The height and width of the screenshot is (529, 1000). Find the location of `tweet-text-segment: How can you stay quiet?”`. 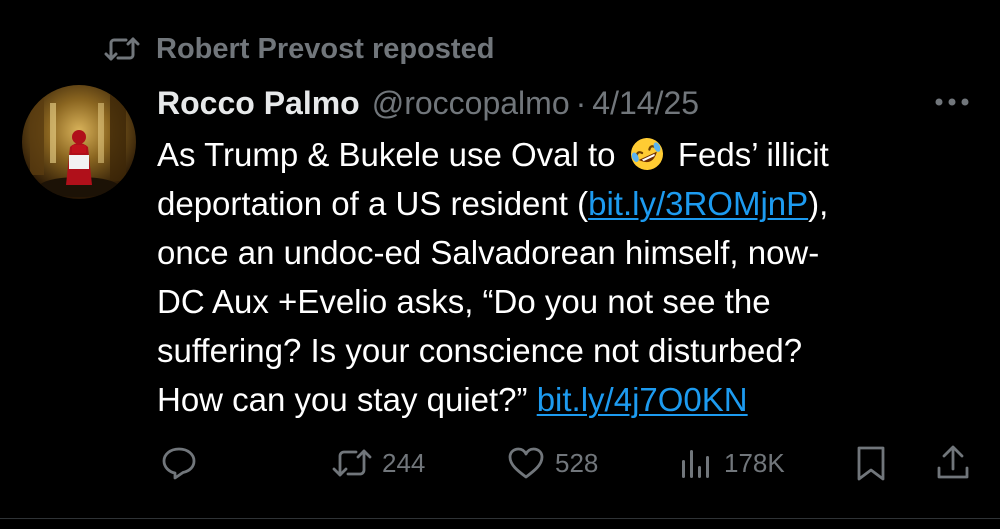

tweet-text-segment: How can you stay quiet?” is located at coordinates (347, 399).